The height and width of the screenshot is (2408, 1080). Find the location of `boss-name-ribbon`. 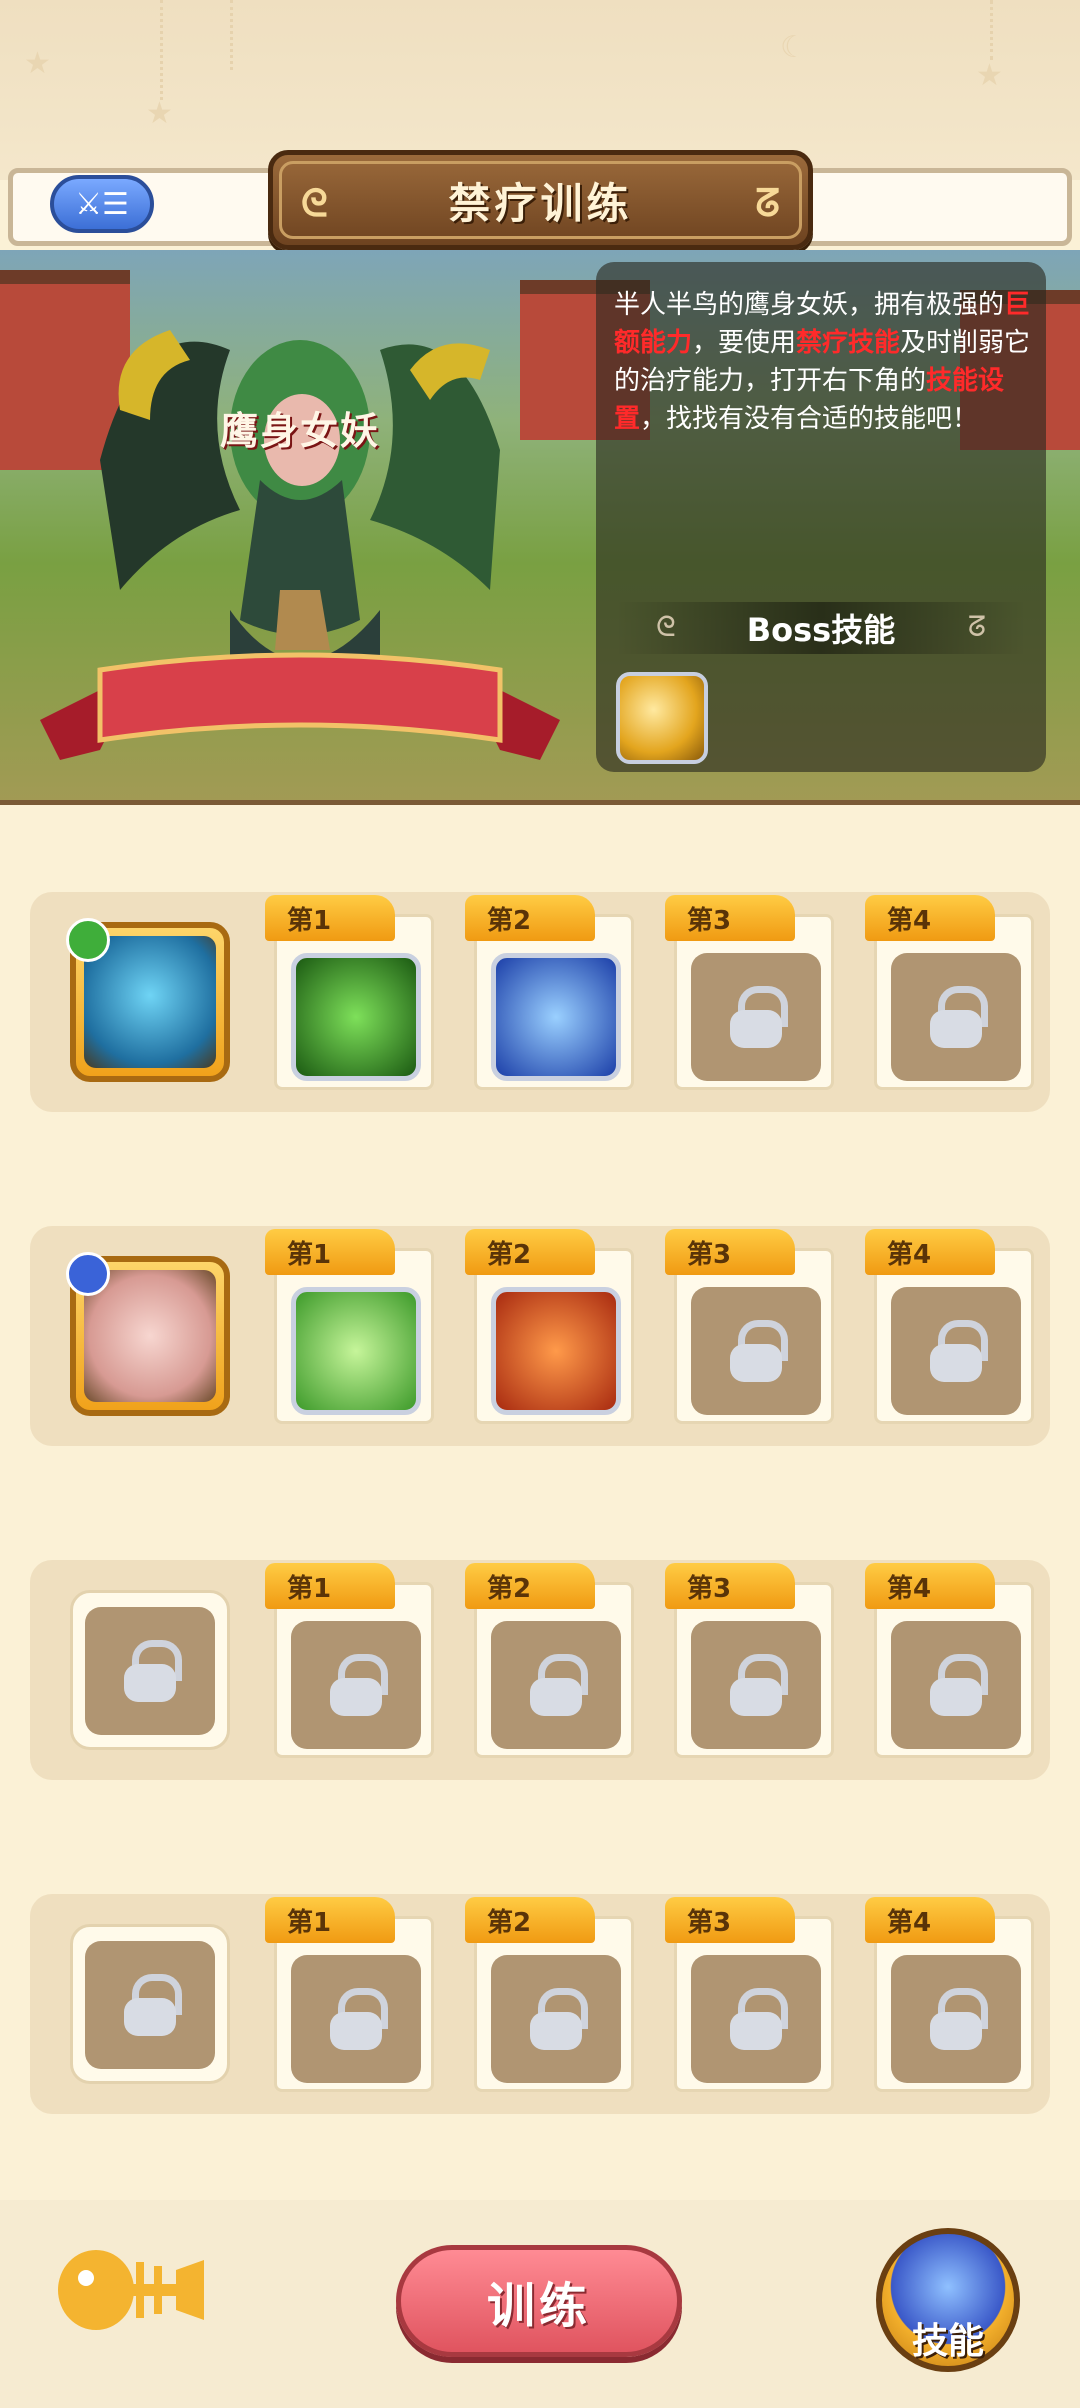

boss-name-ribbon is located at coordinates (300, 706).